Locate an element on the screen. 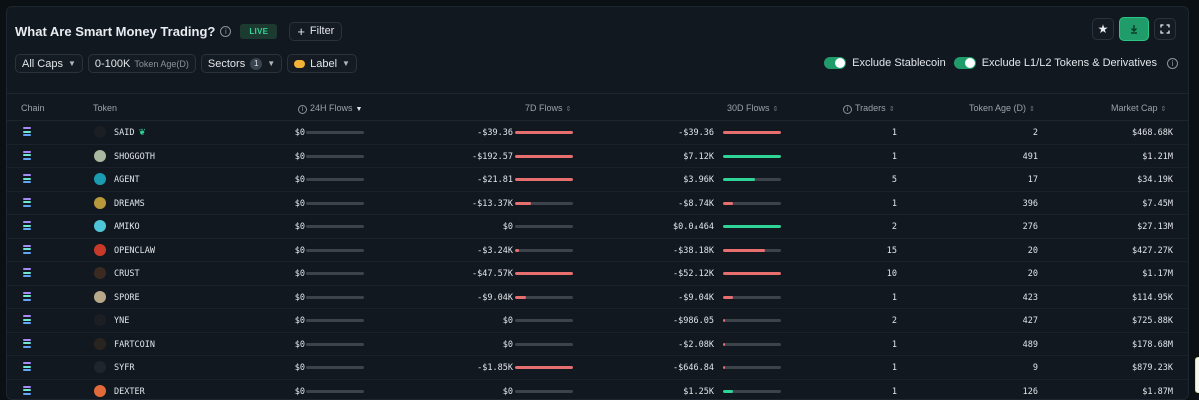  column-30d-flows: 30D Flows ⇕ is located at coordinates (752, 108).